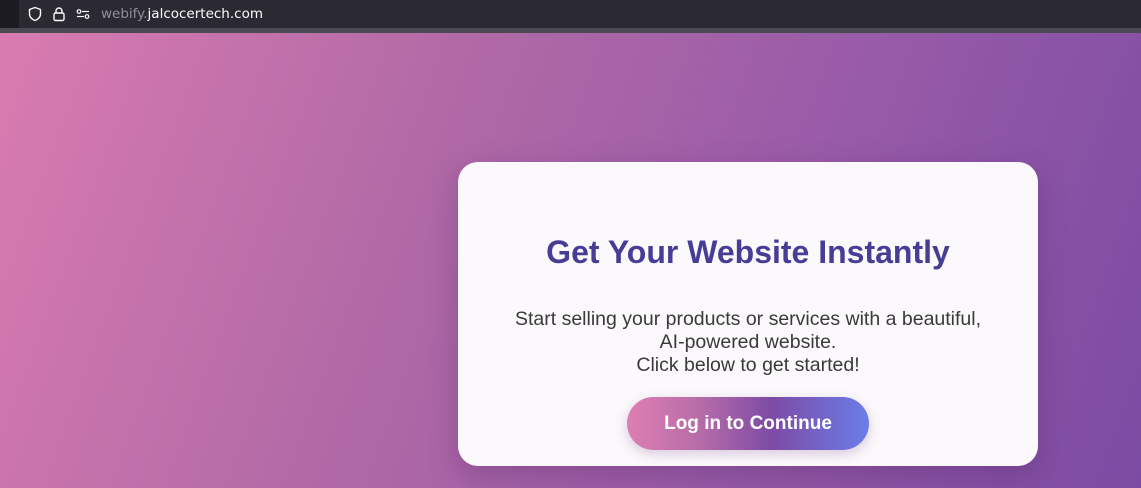 Image resolution: width=1141 pixels, height=488 pixels. Describe the element at coordinates (205, 14) in the screenshot. I see `url-domain: jalcocertech.com` at that location.